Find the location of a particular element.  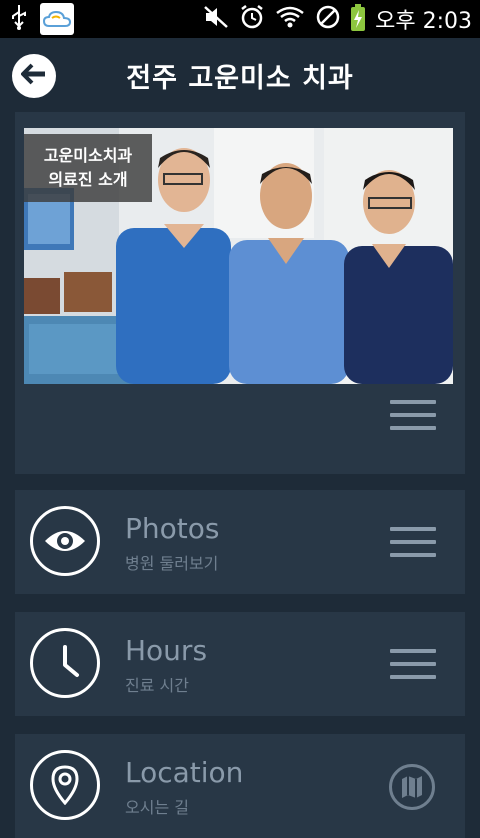

location-card: Location 오시는 길 is located at coordinates (240, 786).